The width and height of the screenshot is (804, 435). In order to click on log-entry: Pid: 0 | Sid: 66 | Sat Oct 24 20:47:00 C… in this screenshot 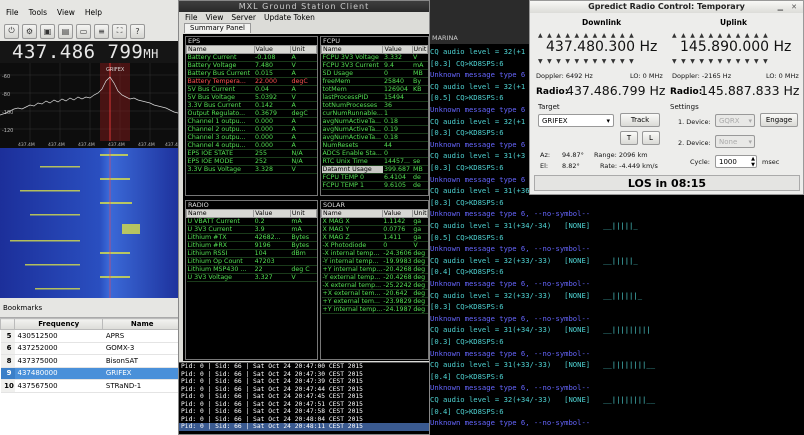, I will do `click(304, 367)`.